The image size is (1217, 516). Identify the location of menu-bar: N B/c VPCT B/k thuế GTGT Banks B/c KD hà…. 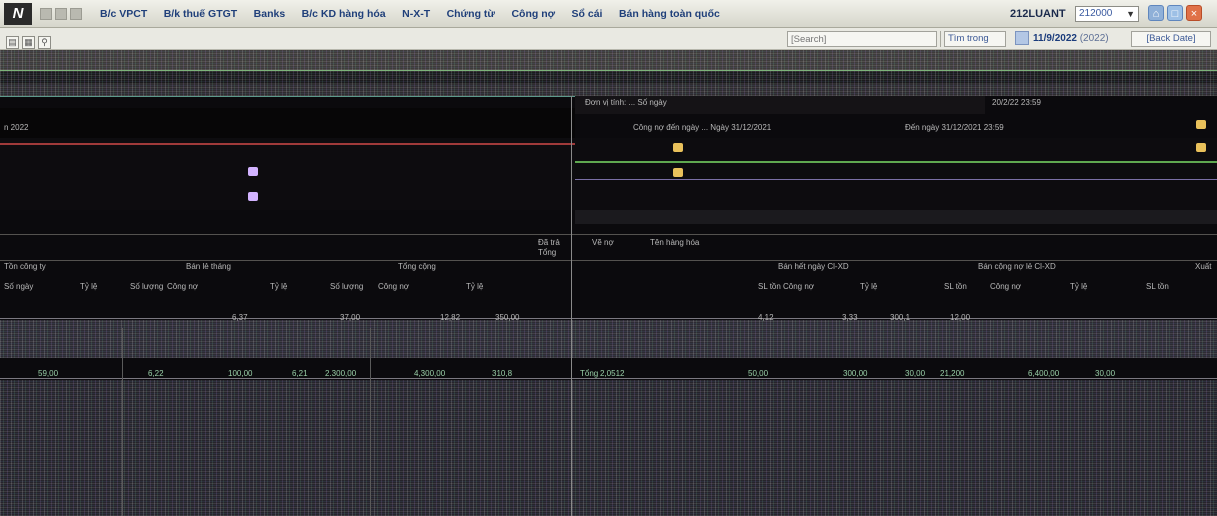
(608, 14).